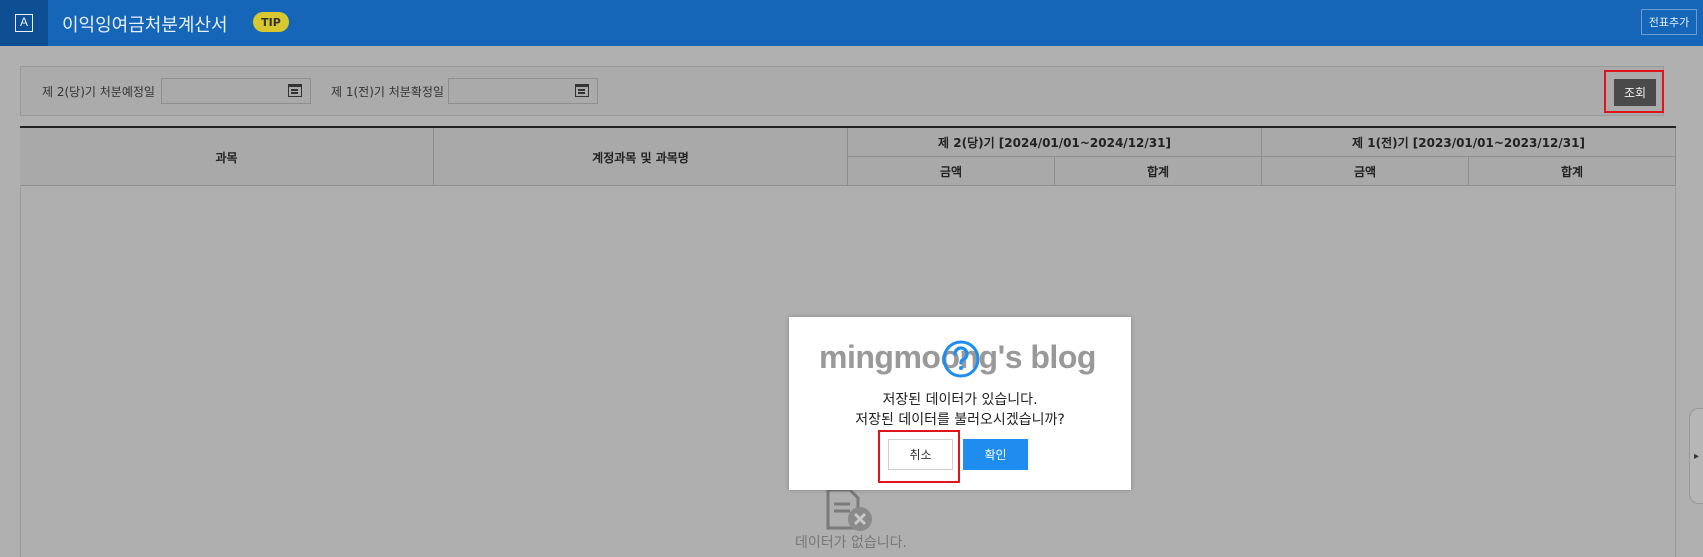 The width and height of the screenshot is (1703, 557). I want to click on empty-message: 데이터가 없습니다., so click(851, 543).